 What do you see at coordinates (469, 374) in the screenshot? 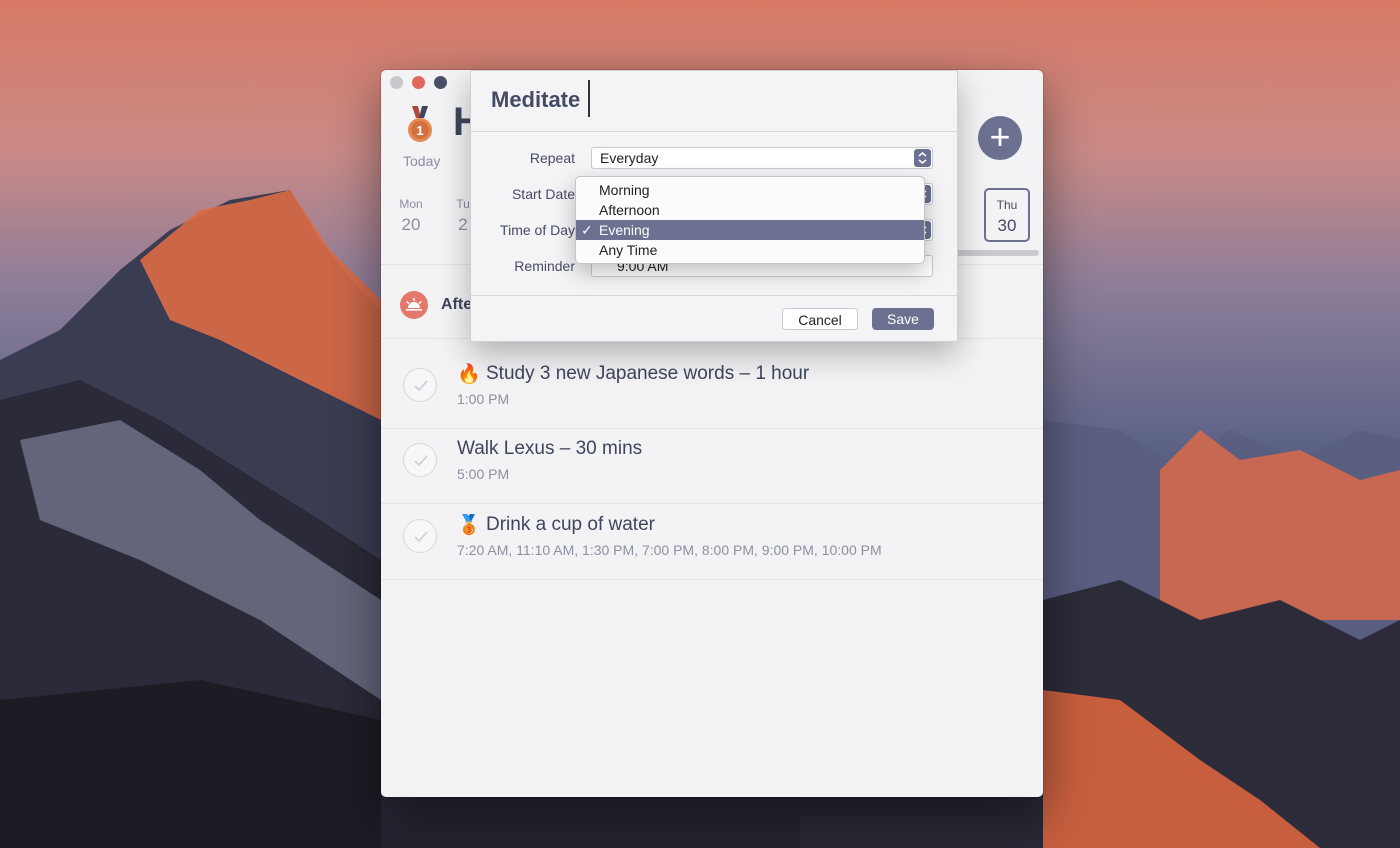
I see `fire-icon: 🔥` at bounding box center [469, 374].